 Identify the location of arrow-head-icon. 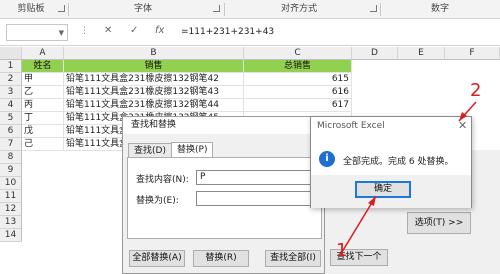
(372, 201).